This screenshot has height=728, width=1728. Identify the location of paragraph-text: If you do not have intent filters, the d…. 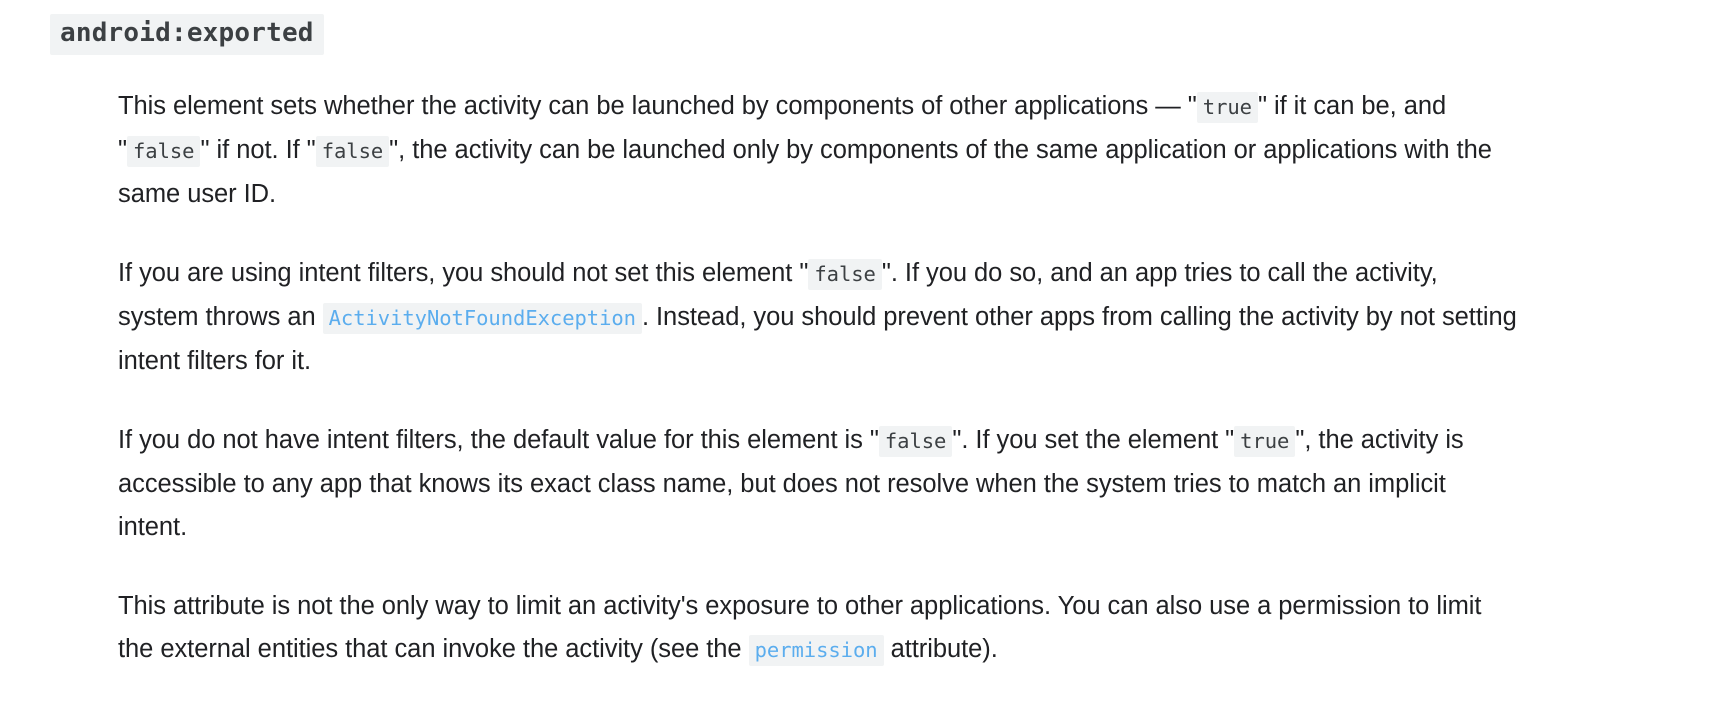
(498, 439).